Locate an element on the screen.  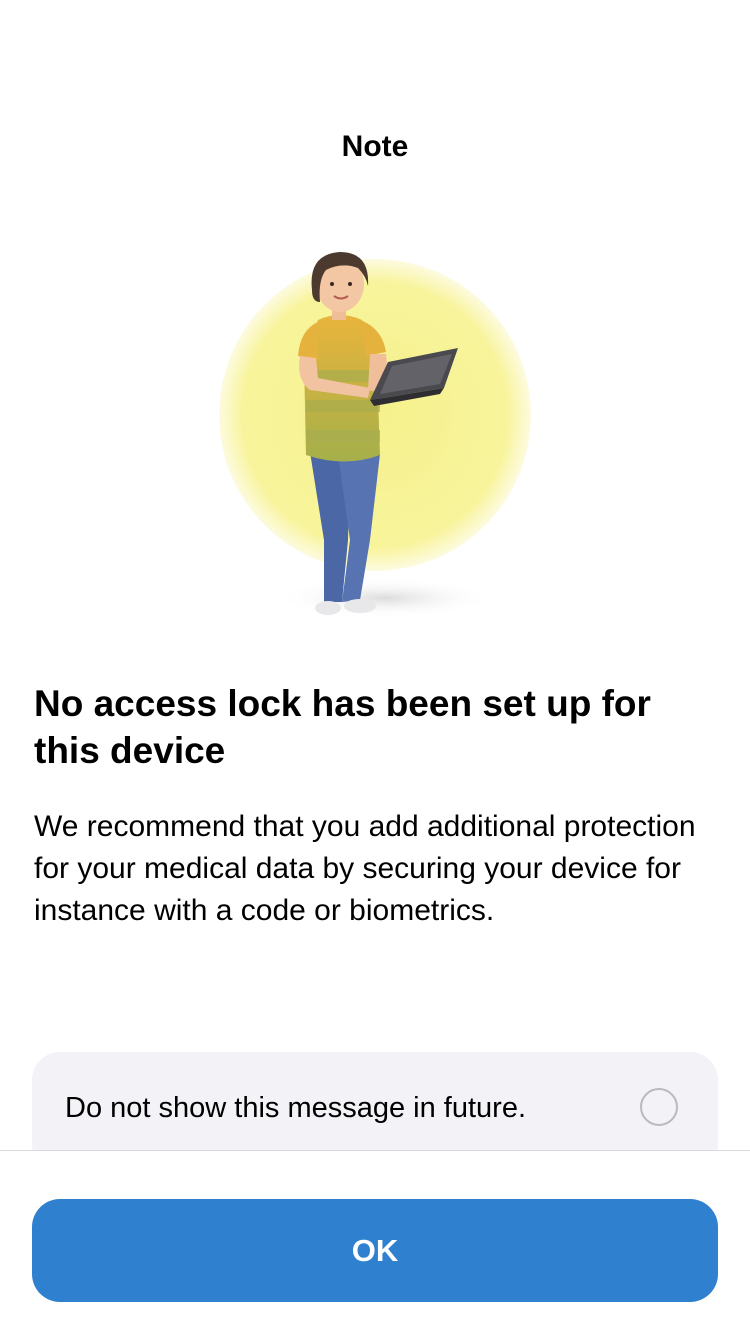
footer: OK is located at coordinates (375, 1242).